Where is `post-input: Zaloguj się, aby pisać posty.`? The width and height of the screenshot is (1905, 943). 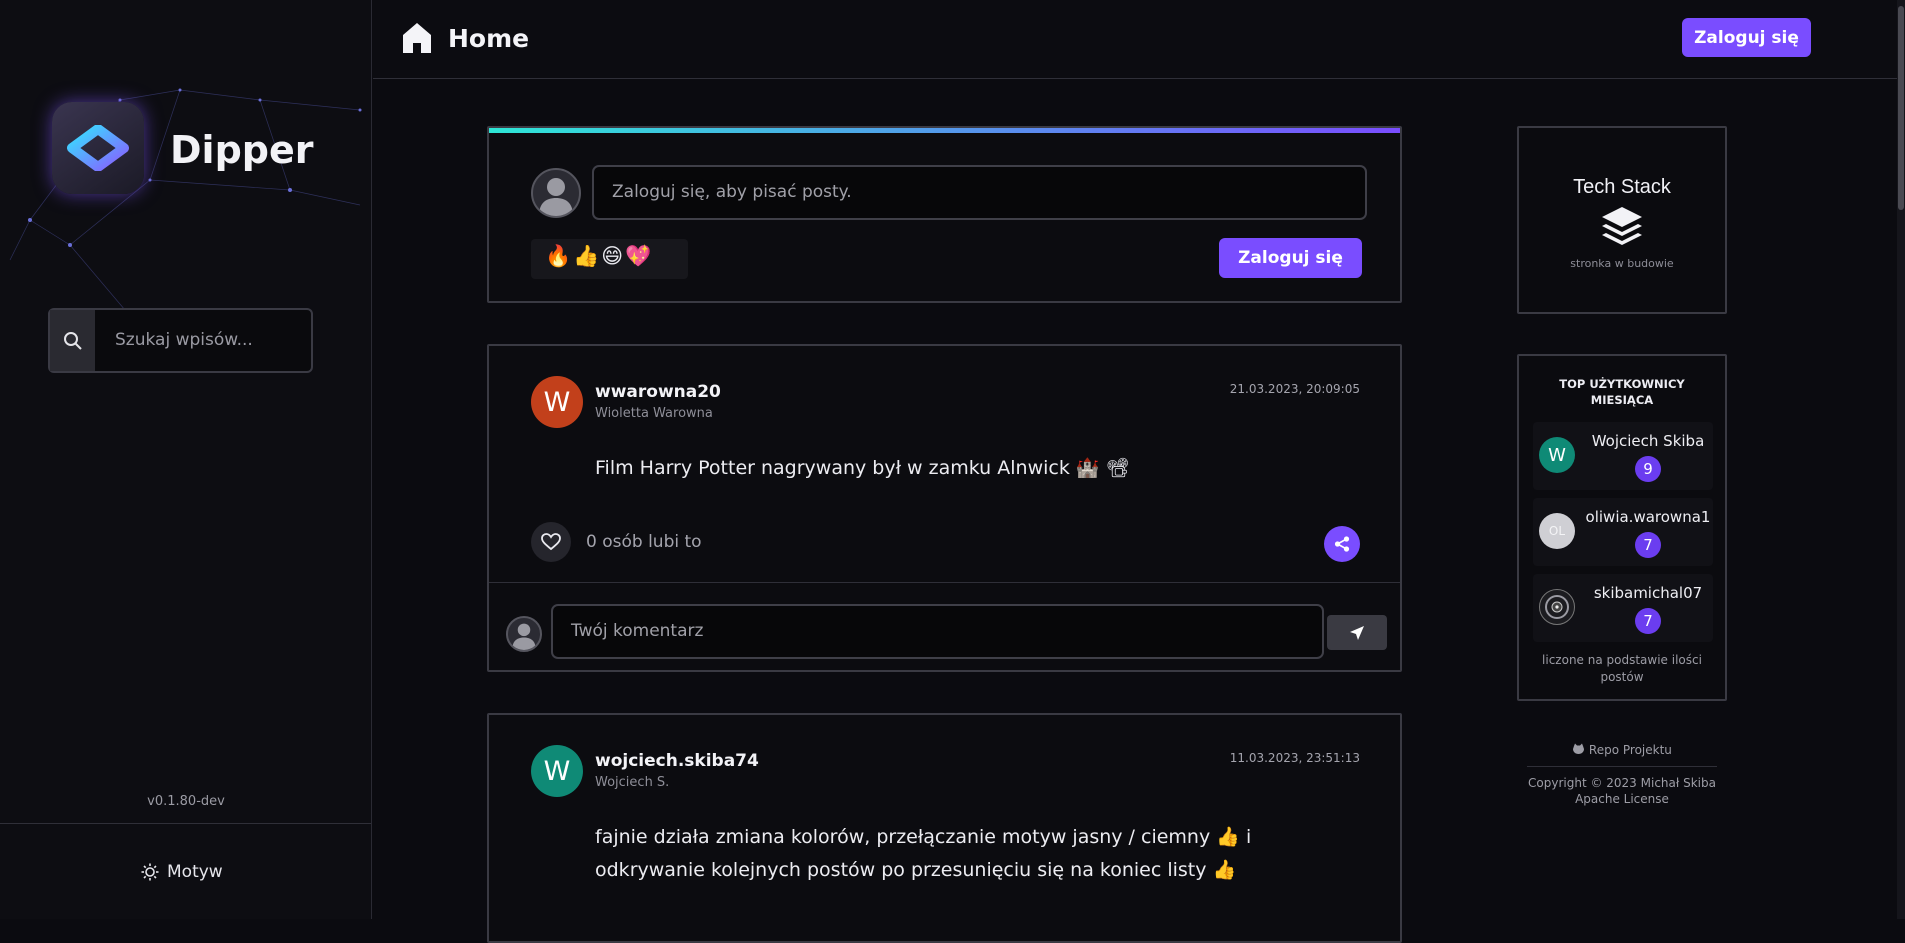 post-input: Zaloguj się, aby pisać posty. is located at coordinates (979, 192).